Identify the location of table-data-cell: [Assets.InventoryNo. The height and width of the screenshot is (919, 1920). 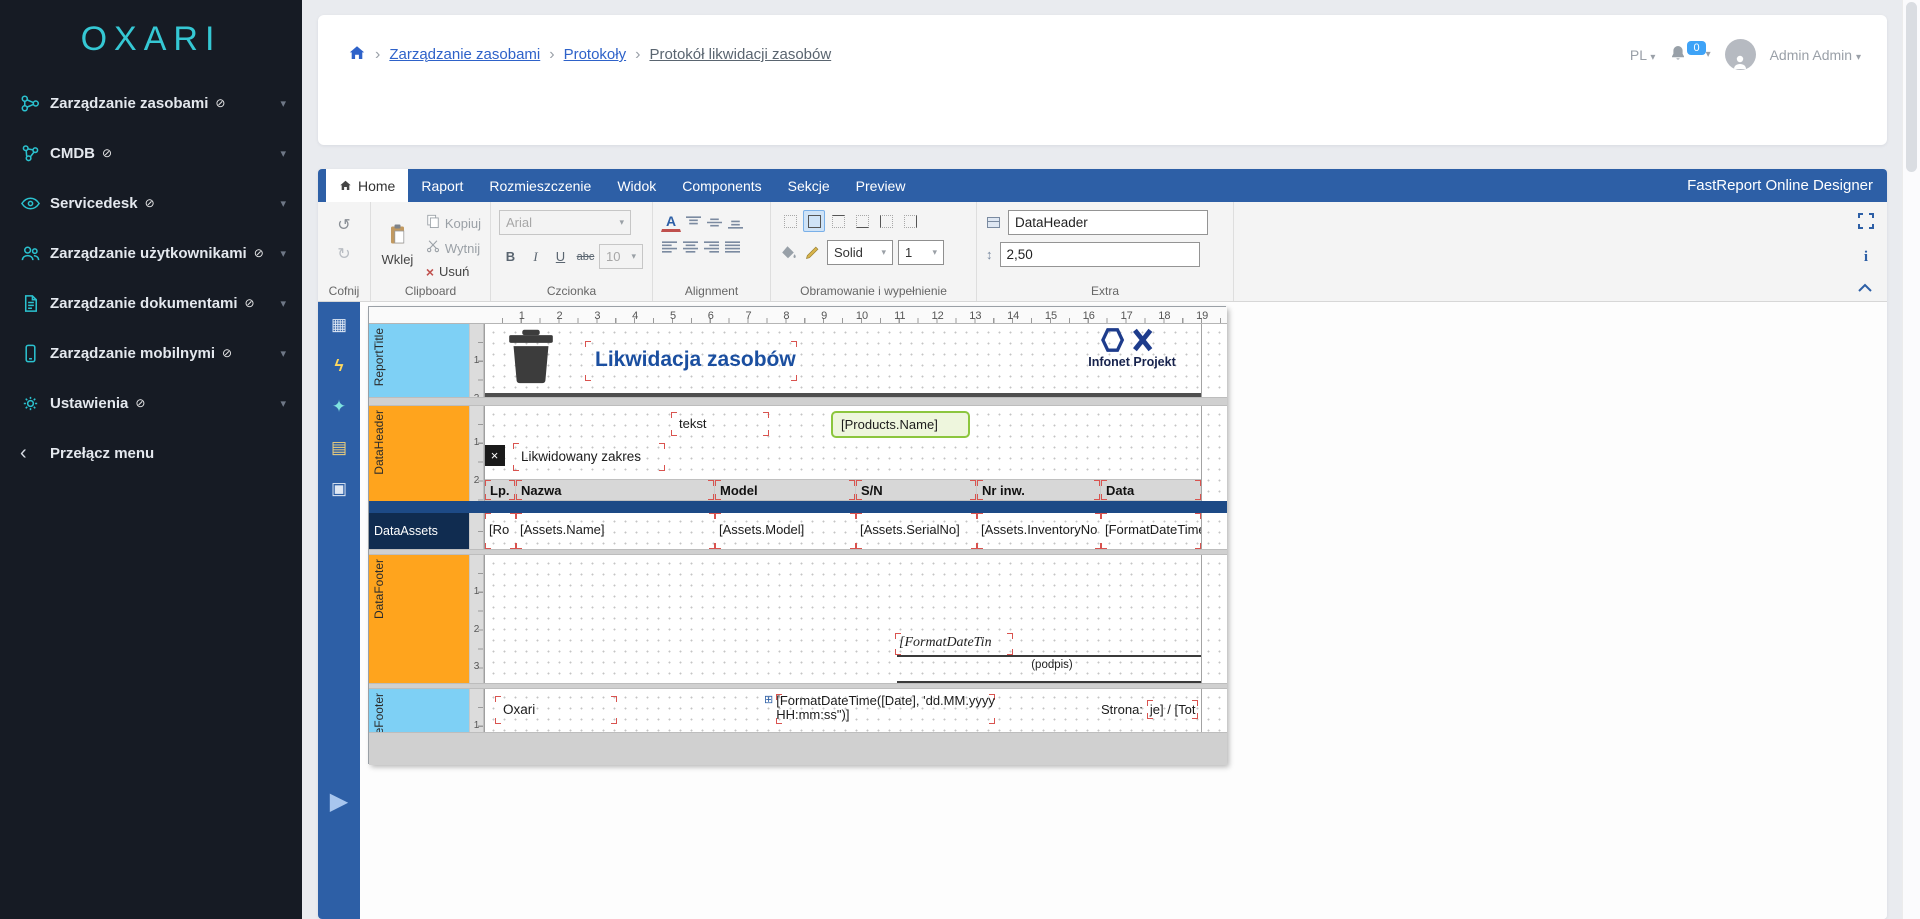
(1039, 531).